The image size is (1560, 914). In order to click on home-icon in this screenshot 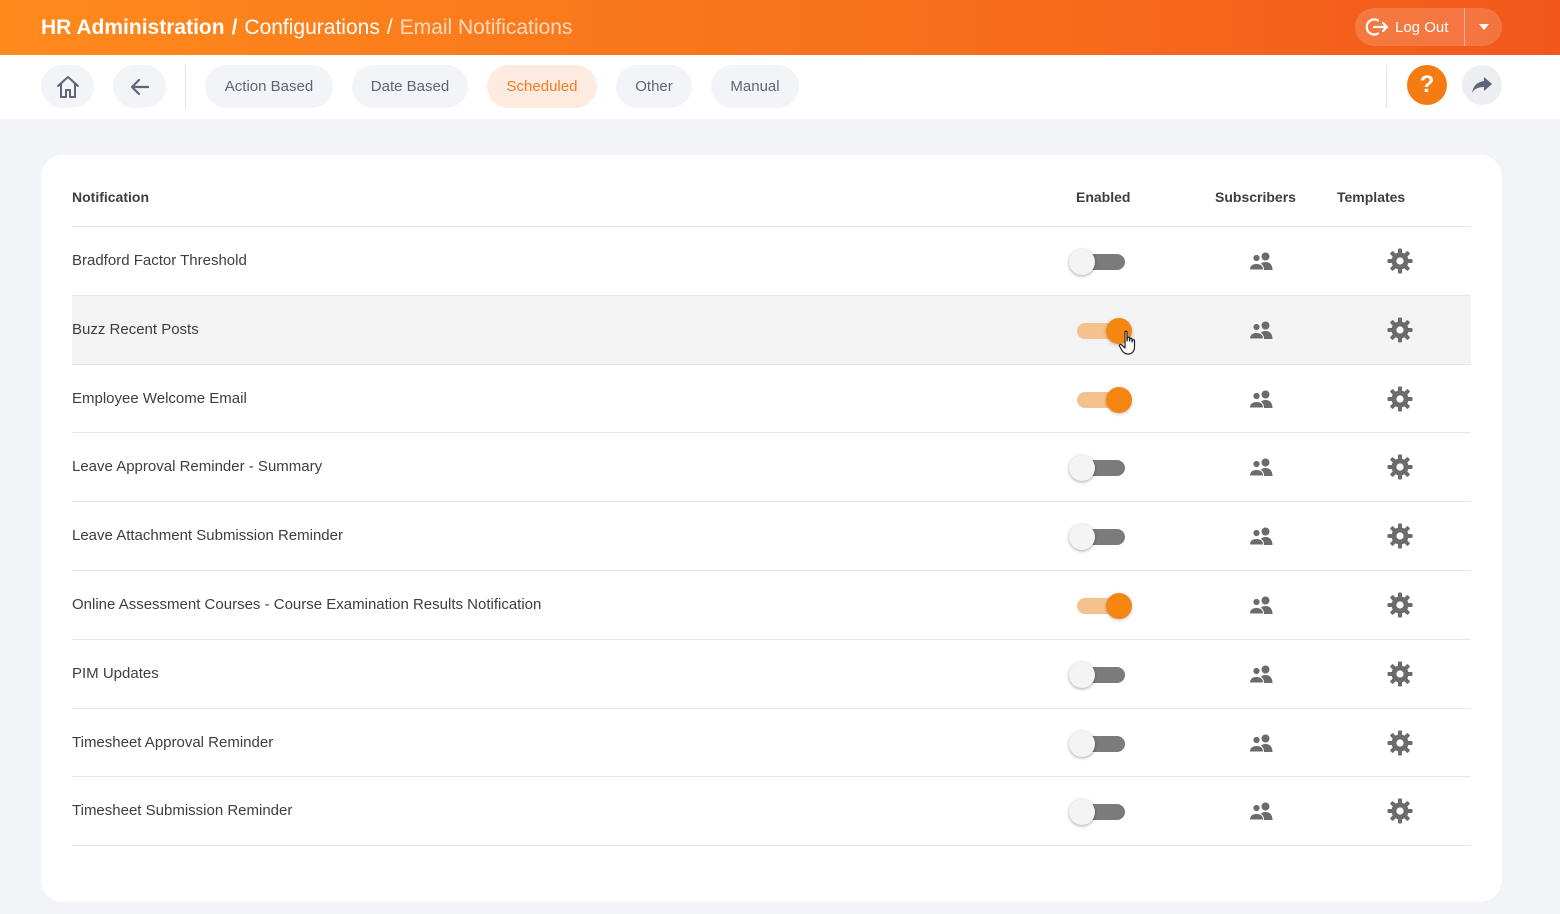, I will do `click(67, 86)`.